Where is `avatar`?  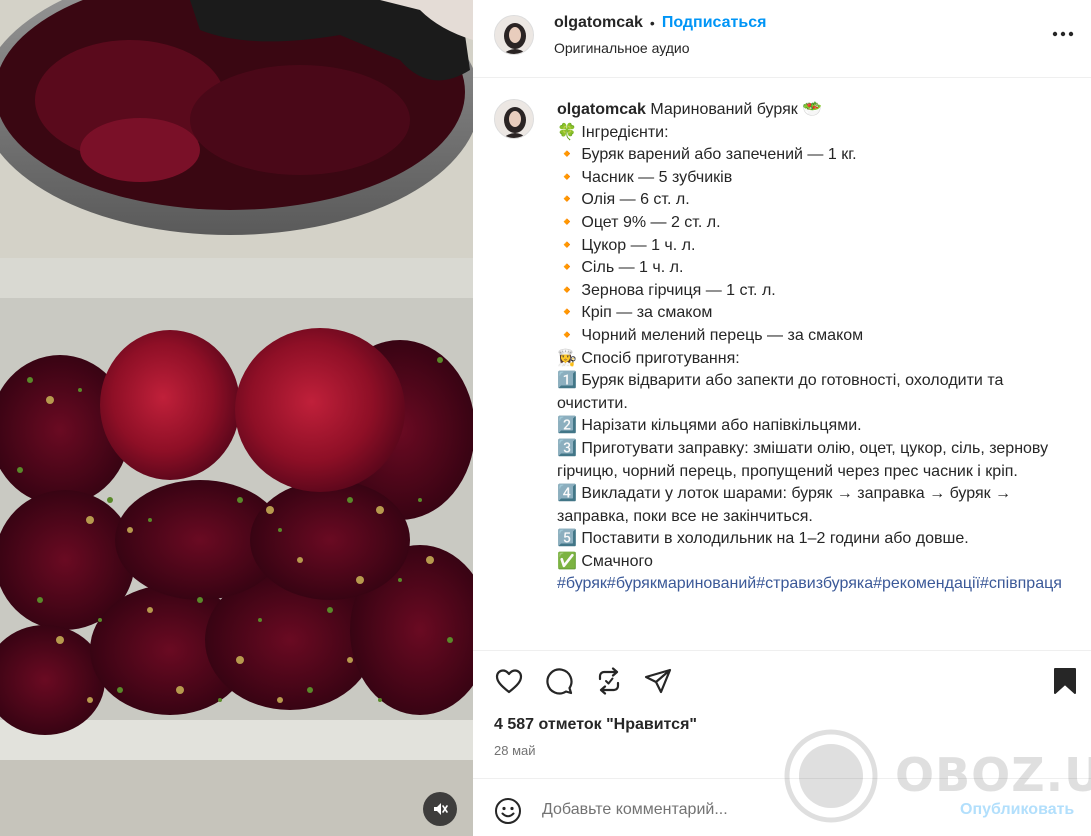
avatar is located at coordinates (514, 35).